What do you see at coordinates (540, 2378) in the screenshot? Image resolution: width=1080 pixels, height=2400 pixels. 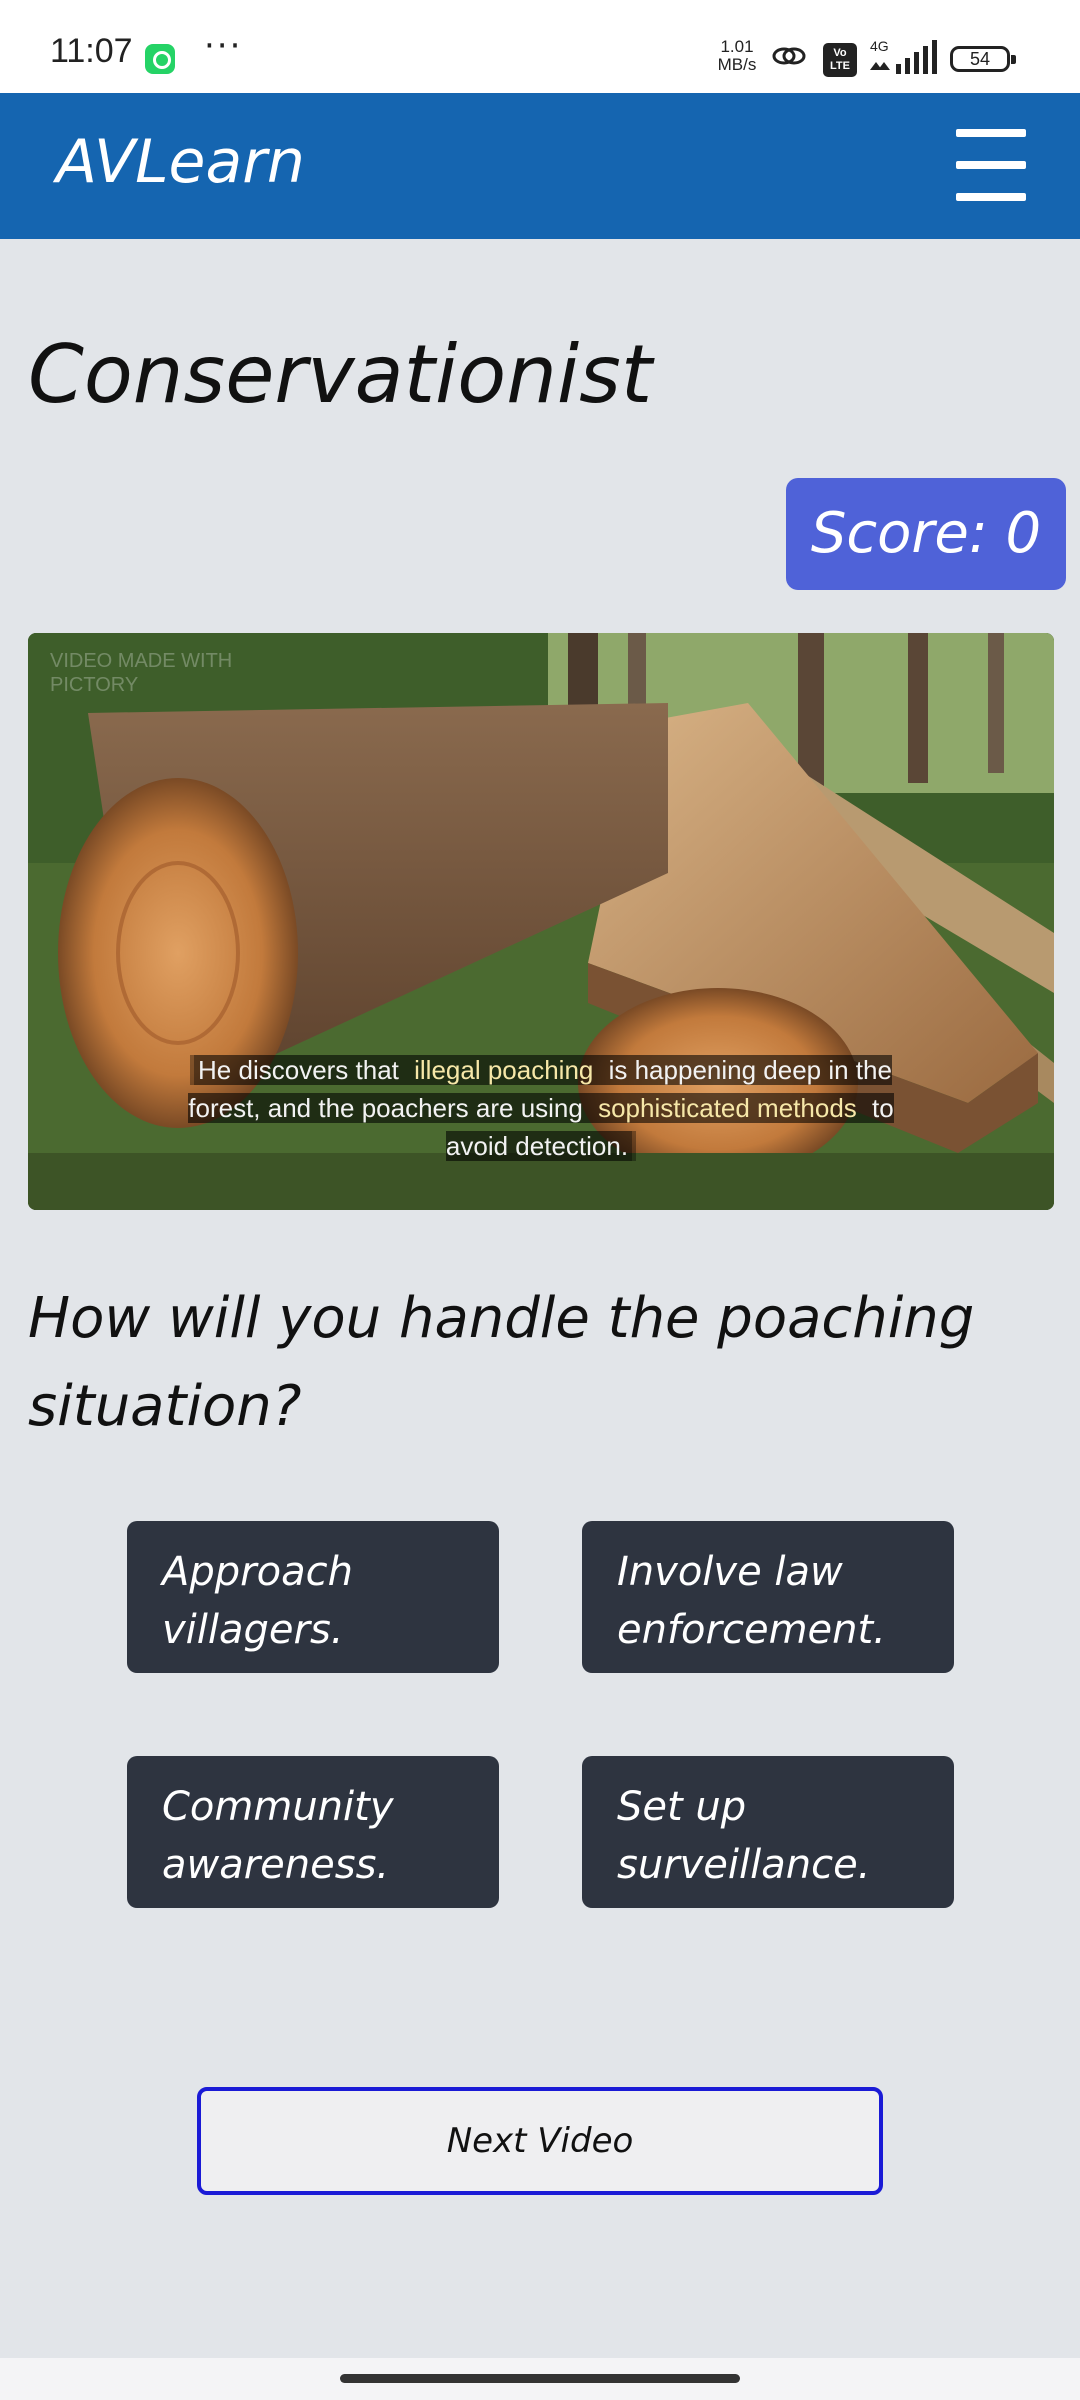 I see `home-indicator` at bounding box center [540, 2378].